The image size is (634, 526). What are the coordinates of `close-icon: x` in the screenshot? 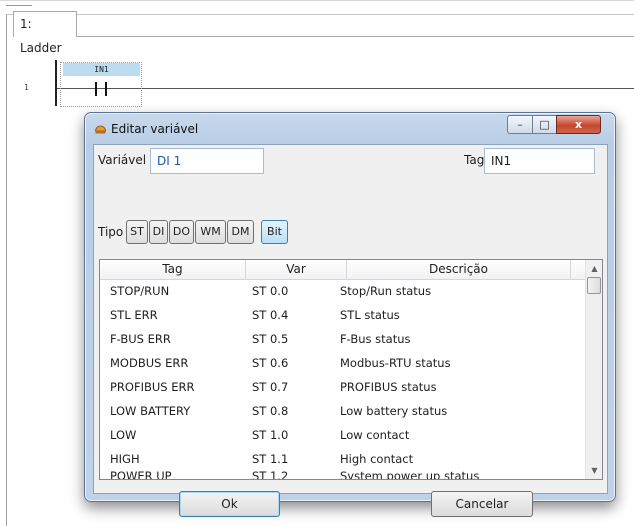 It's located at (578, 124).